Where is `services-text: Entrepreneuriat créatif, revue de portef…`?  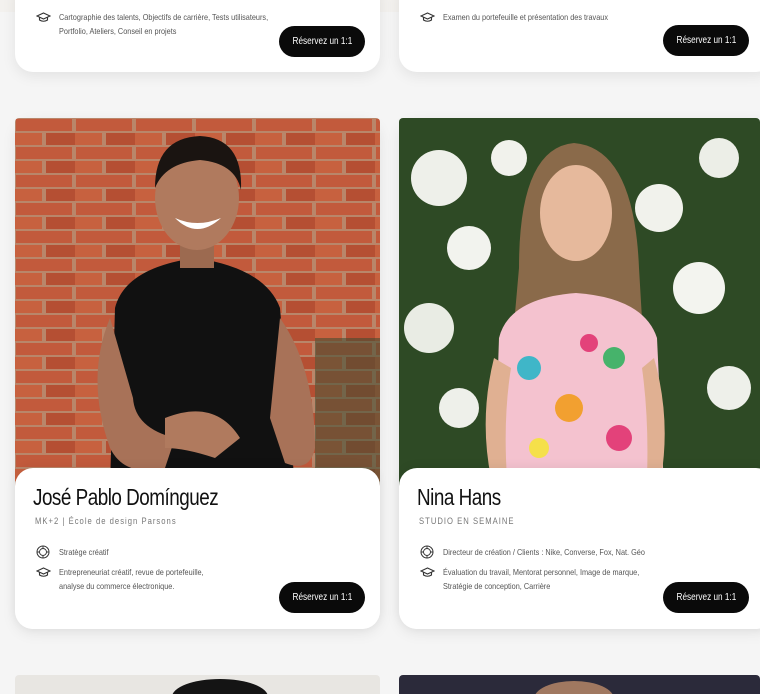 services-text: Entrepreneuriat créatif, revue de portef… is located at coordinates (131, 579).